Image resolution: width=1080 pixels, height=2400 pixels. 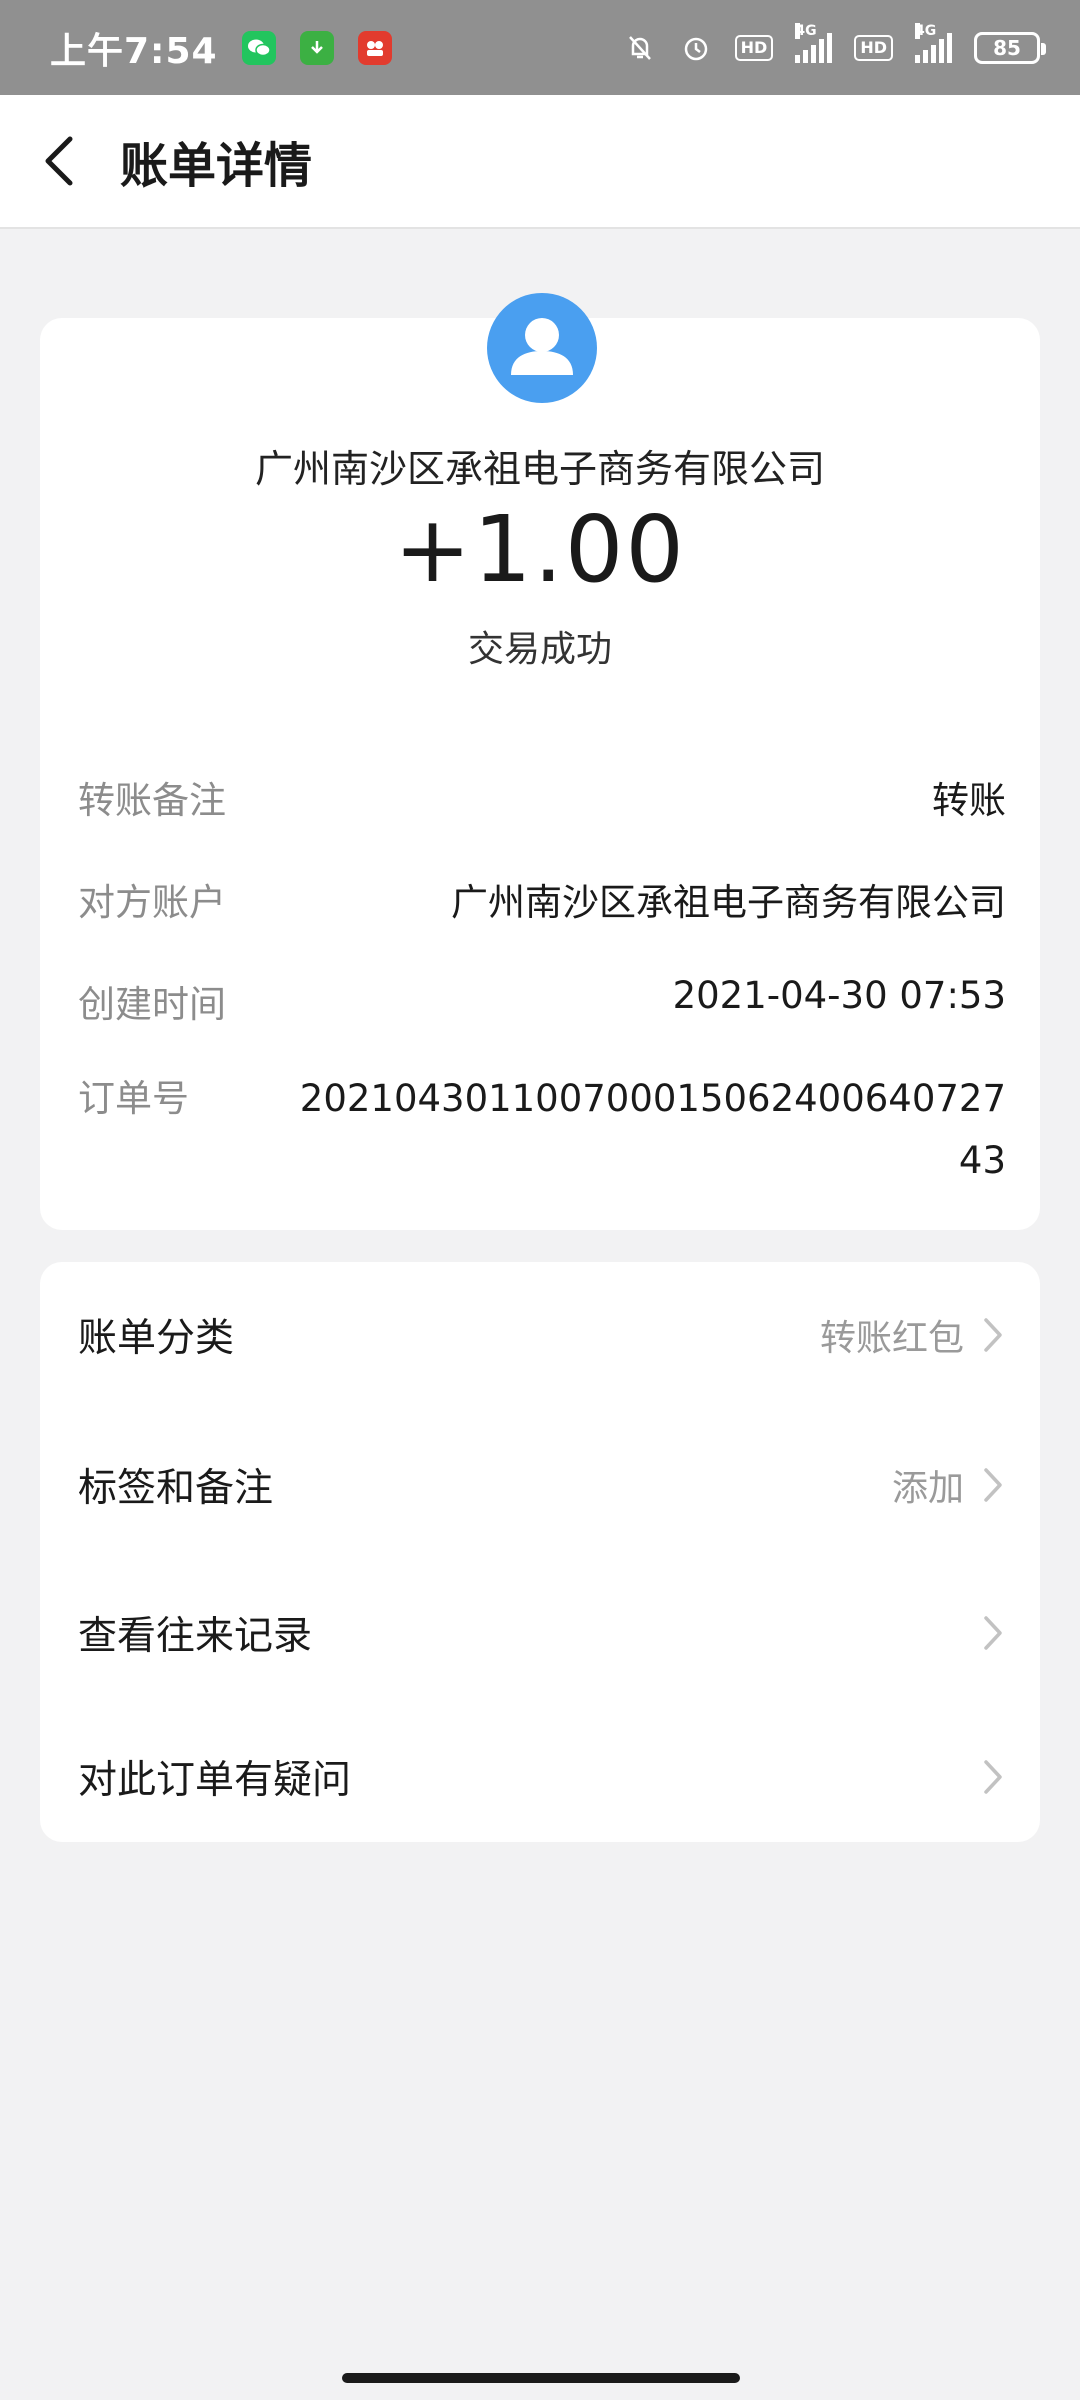 I want to click on detail-label: 创建时间, so click(x=152, y=1004).